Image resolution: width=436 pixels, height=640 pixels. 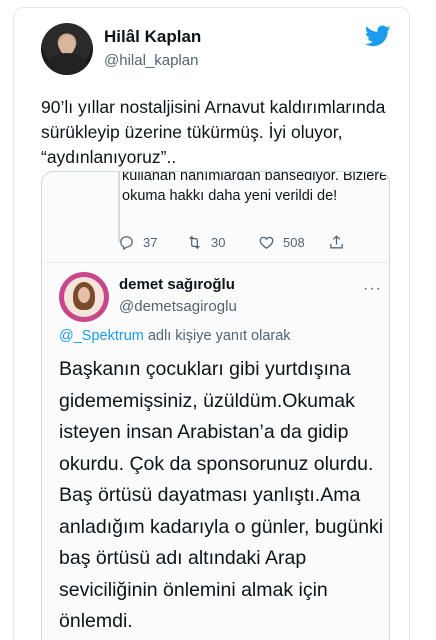 What do you see at coordinates (194, 242) in the screenshot?
I see `retweet-icon` at bounding box center [194, 242].